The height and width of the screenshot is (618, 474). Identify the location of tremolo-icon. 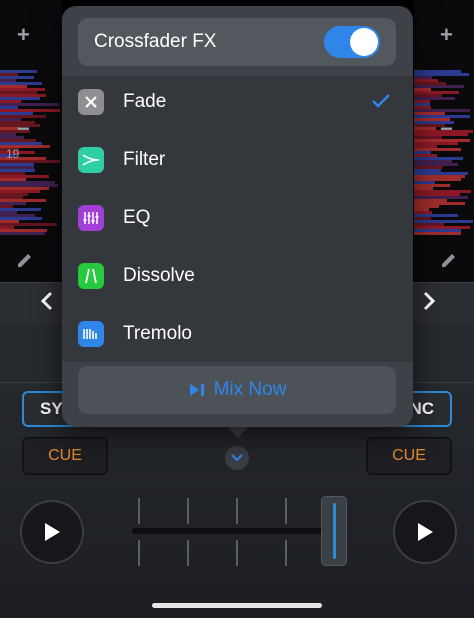
(91, 334).